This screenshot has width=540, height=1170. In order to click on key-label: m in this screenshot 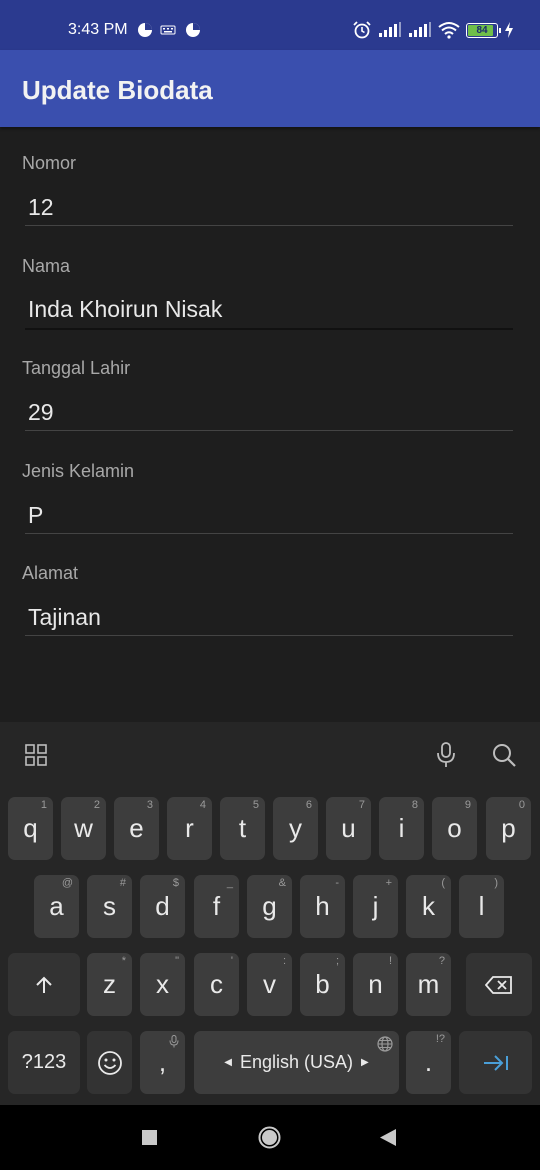, I will do `click(428, 984)`.